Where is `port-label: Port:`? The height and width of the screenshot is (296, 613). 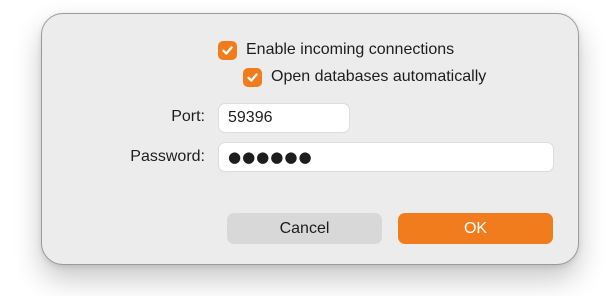 port-label: Port: is located at coordinates (188, 116).